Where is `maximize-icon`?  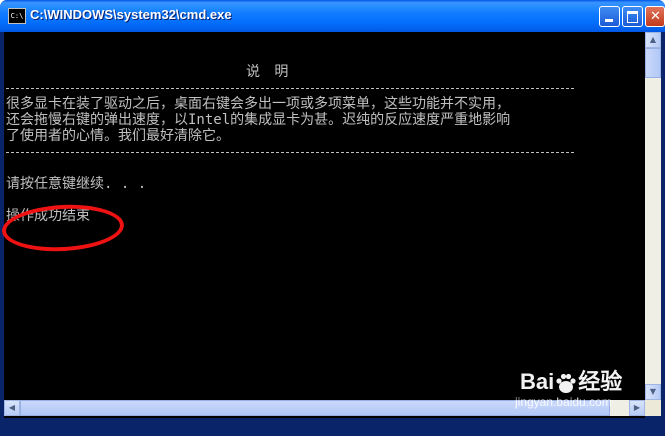 maximize-icon is located at coordinates (632, 17).